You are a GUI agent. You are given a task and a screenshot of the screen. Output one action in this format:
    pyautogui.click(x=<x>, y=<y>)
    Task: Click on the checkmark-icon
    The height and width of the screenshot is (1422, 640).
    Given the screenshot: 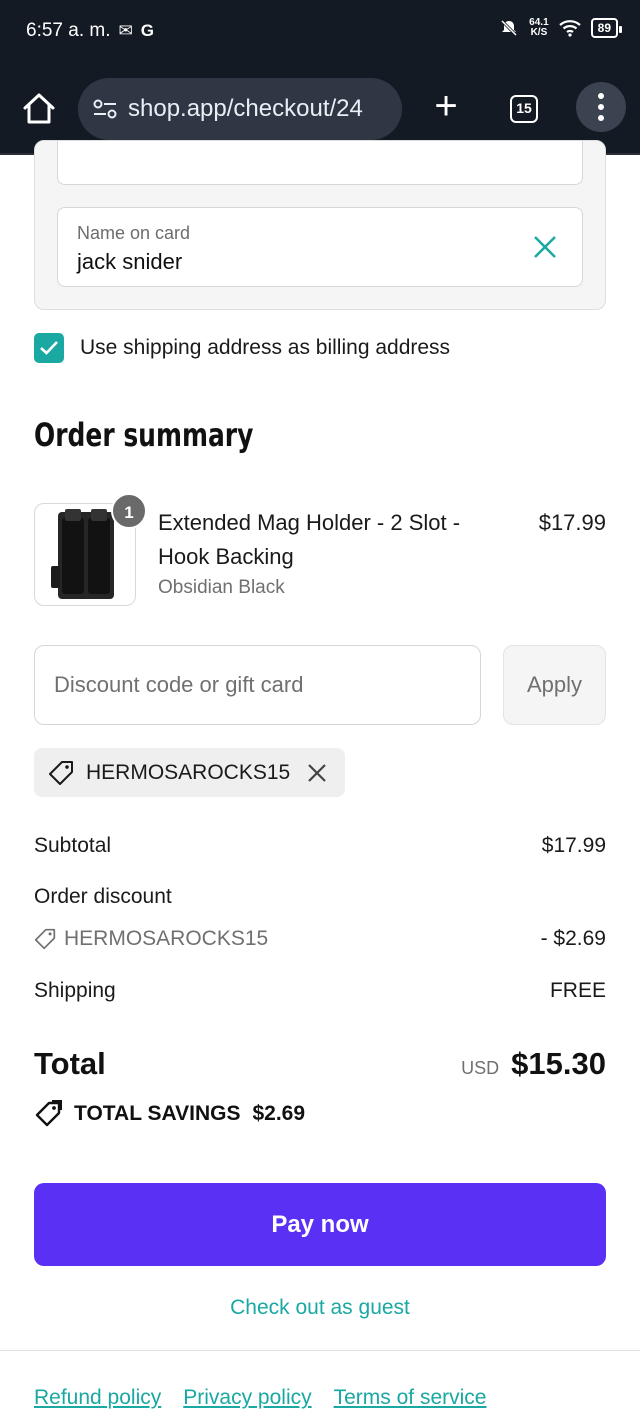 What is the action you would take?
    pyautogui.click(x=49, y=348)
    